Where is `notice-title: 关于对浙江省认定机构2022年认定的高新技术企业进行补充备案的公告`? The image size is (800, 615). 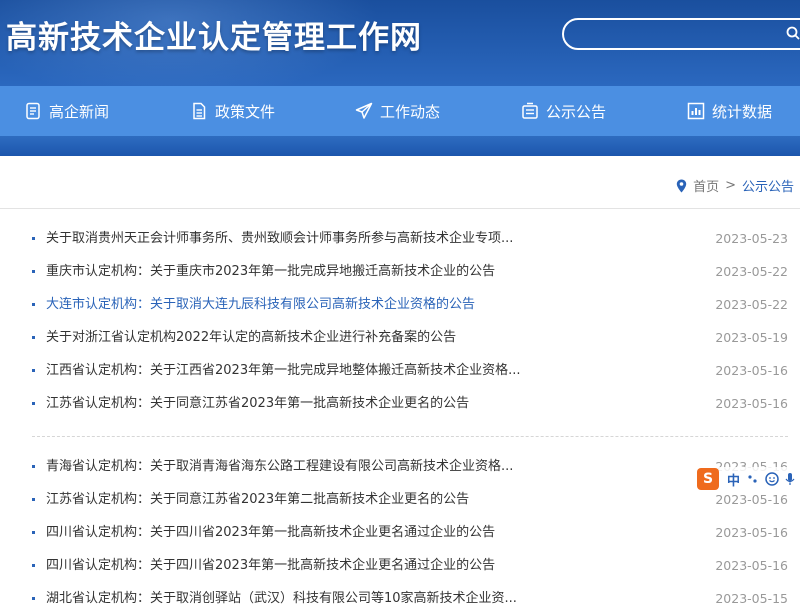 notice-title: 关于对浙江省认定机构2022年认定的高新技术企业进行补充备案的公告 is located at coordinates (251, 337).